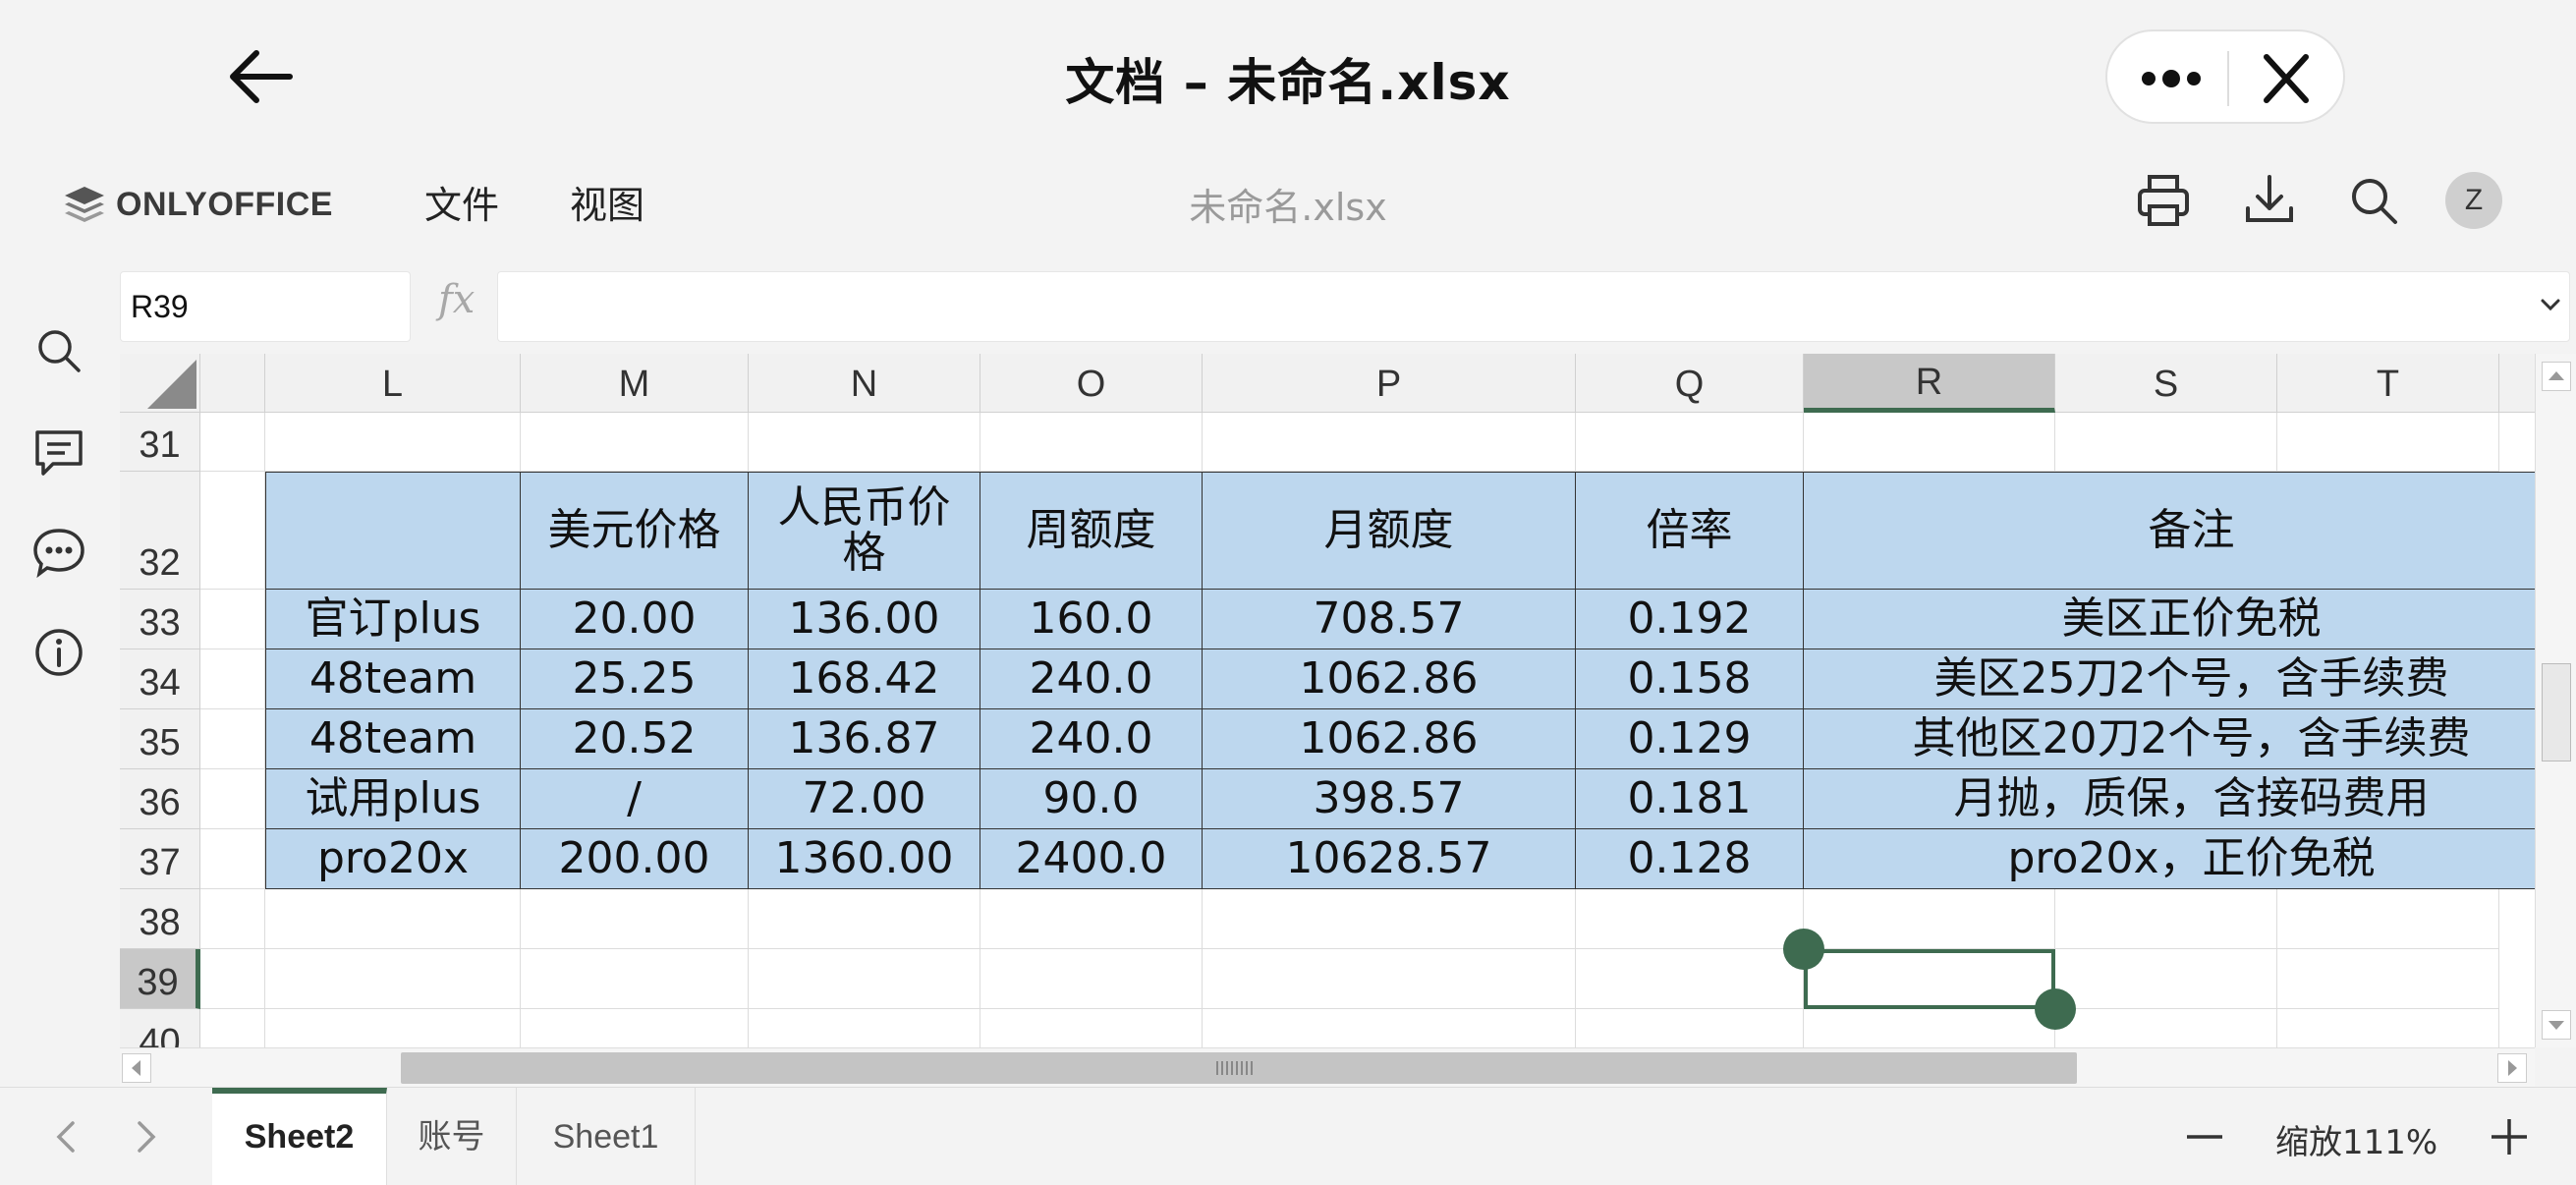  Describe the element at coordinates (1690, 799) in the screenshot. I see `table-cell: 0.181` at that location.